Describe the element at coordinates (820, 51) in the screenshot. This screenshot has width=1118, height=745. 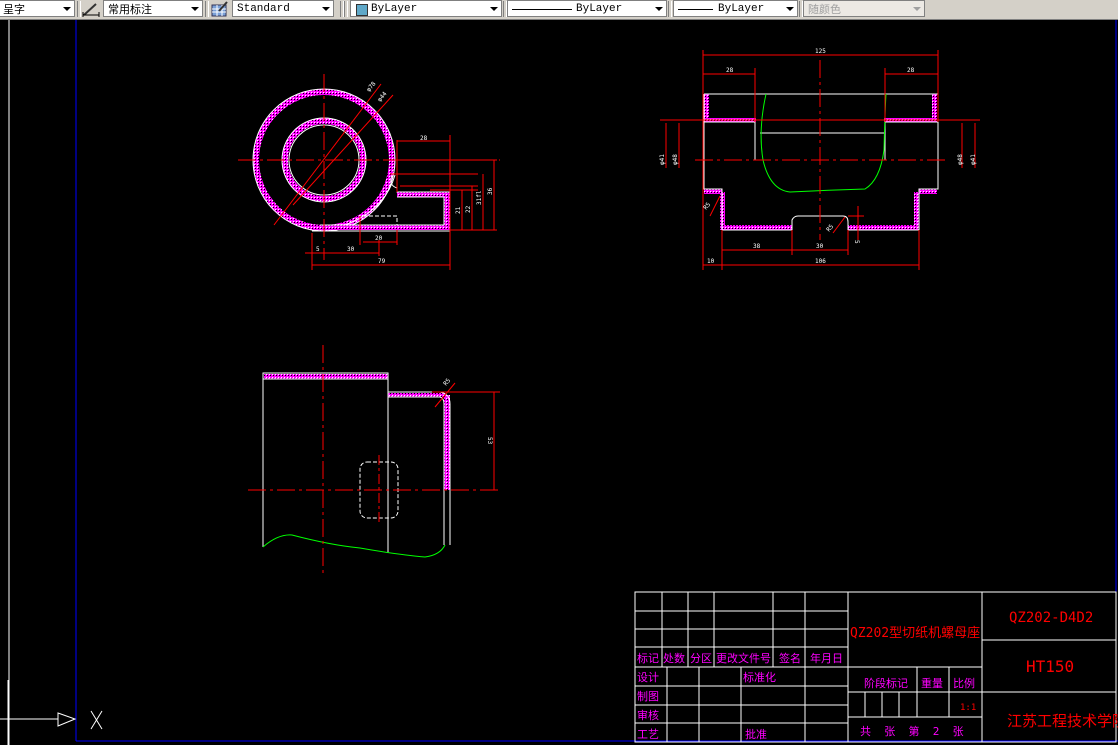
I see `dim-label: 125` at that location.